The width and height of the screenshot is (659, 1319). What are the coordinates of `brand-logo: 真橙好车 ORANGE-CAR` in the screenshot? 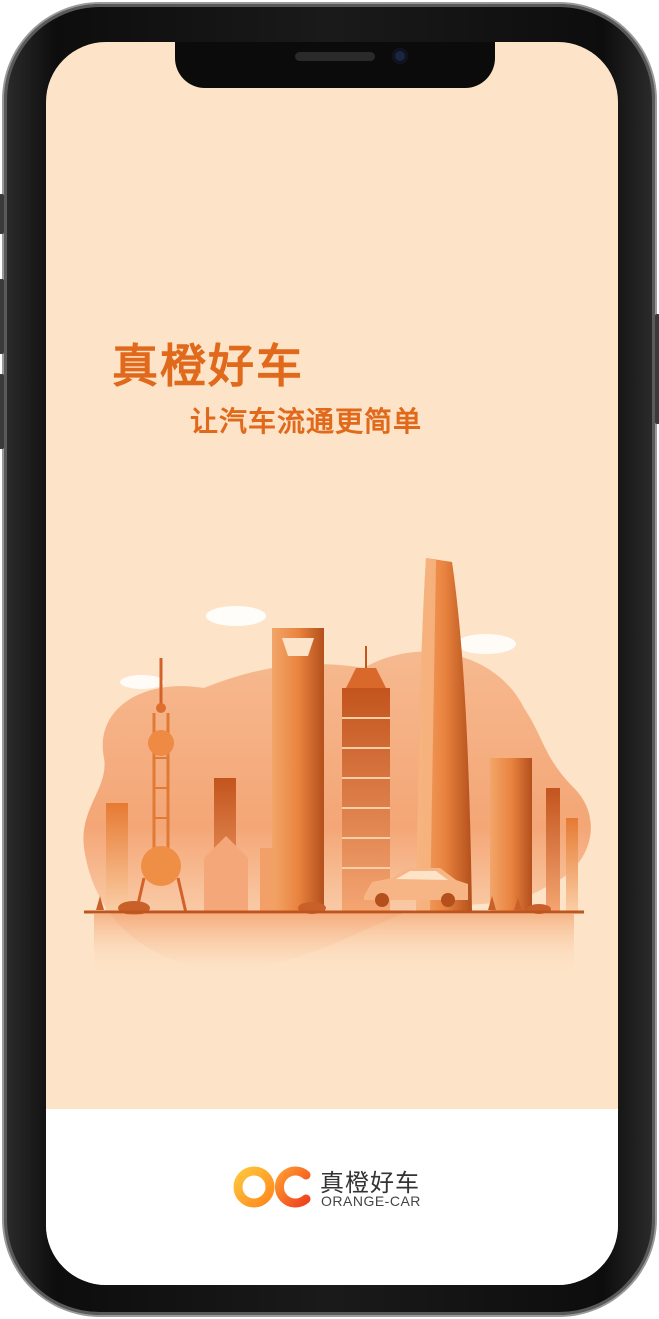 It's located at (337, 1187).